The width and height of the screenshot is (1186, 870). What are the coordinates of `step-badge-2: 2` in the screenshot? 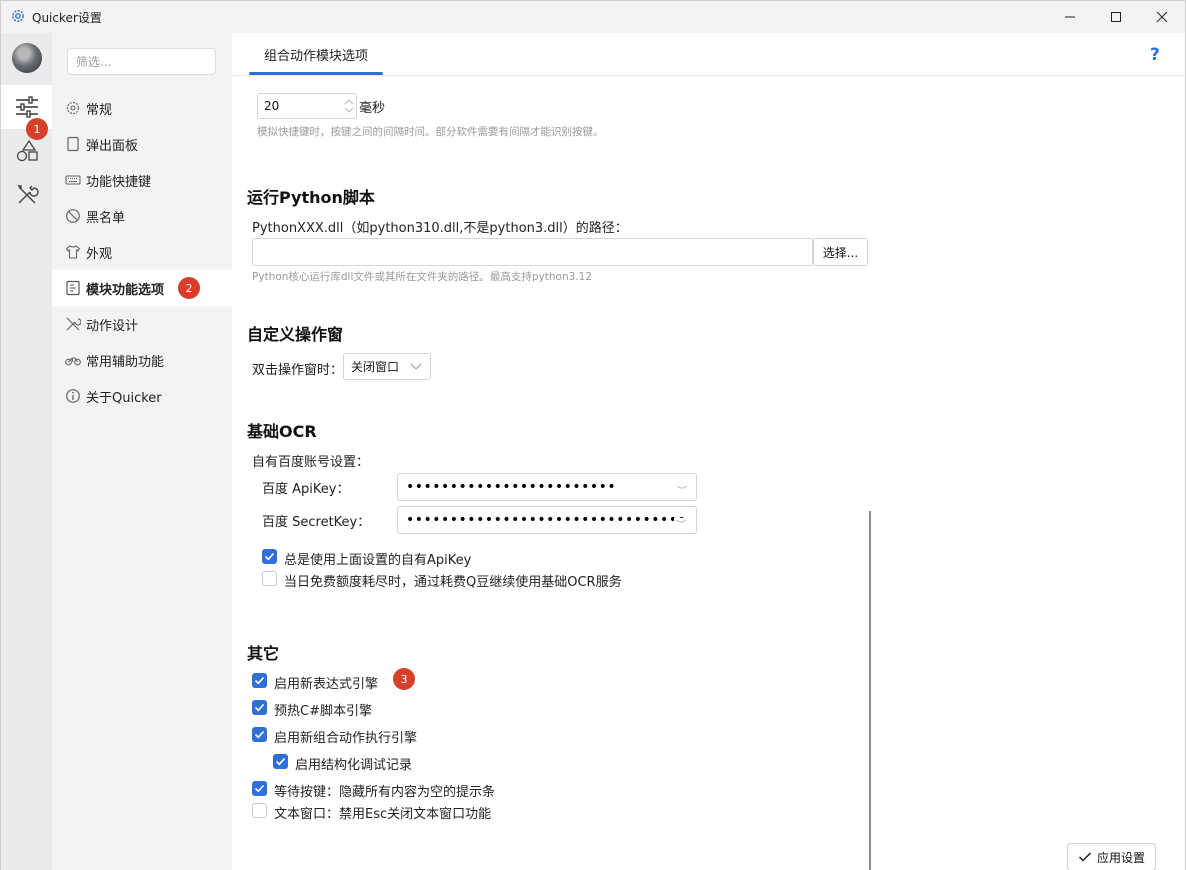 It's located at (189, 288).